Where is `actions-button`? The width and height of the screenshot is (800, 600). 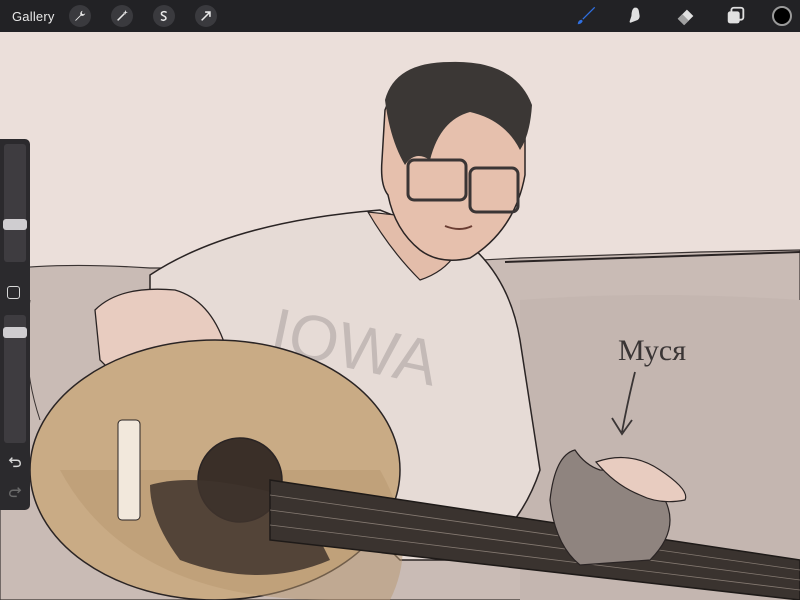
actions-button is located at coordinates (79, 16).